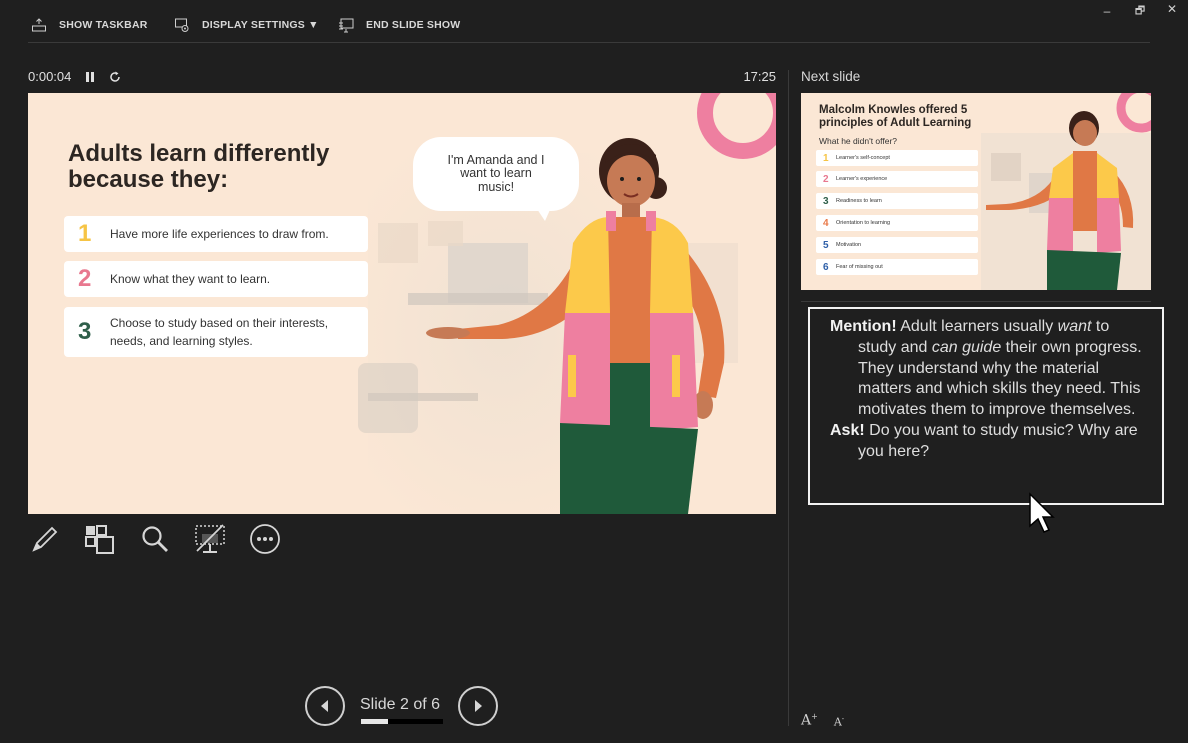 The width and height of the screenshot is (1188, 743). Describe the element at coordinates (897, 158) in the screenshot. I see `next-slide-item-1: 1 Learner's self-concept` at that location.